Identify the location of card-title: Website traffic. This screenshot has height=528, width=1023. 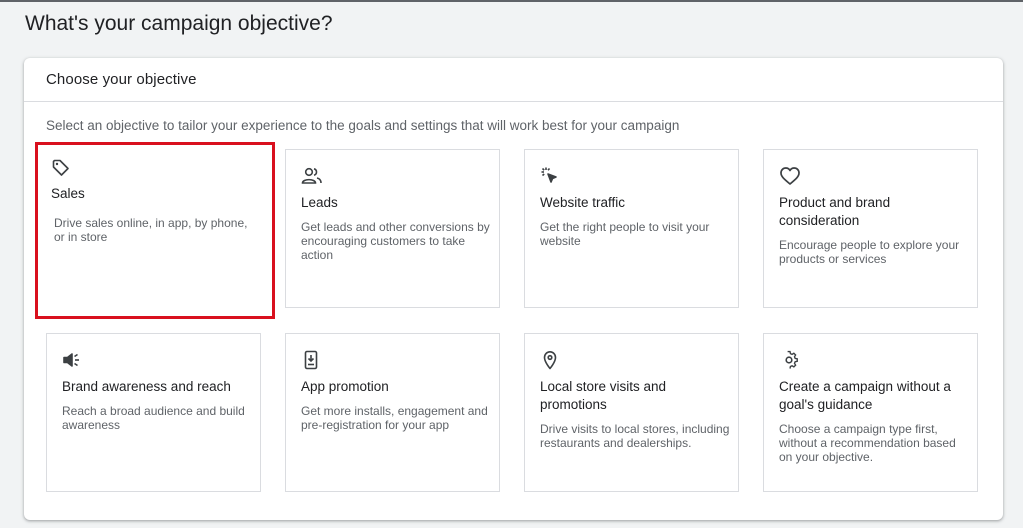
(583, 202).